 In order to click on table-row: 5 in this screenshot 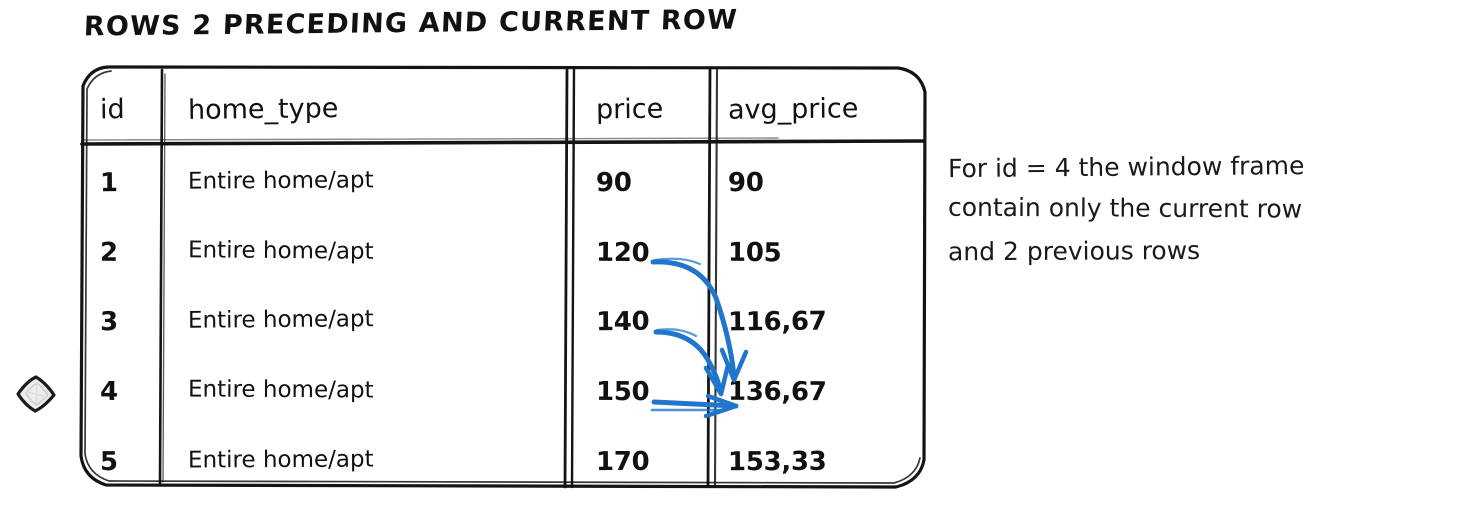, I will do `click(109, 462)`.